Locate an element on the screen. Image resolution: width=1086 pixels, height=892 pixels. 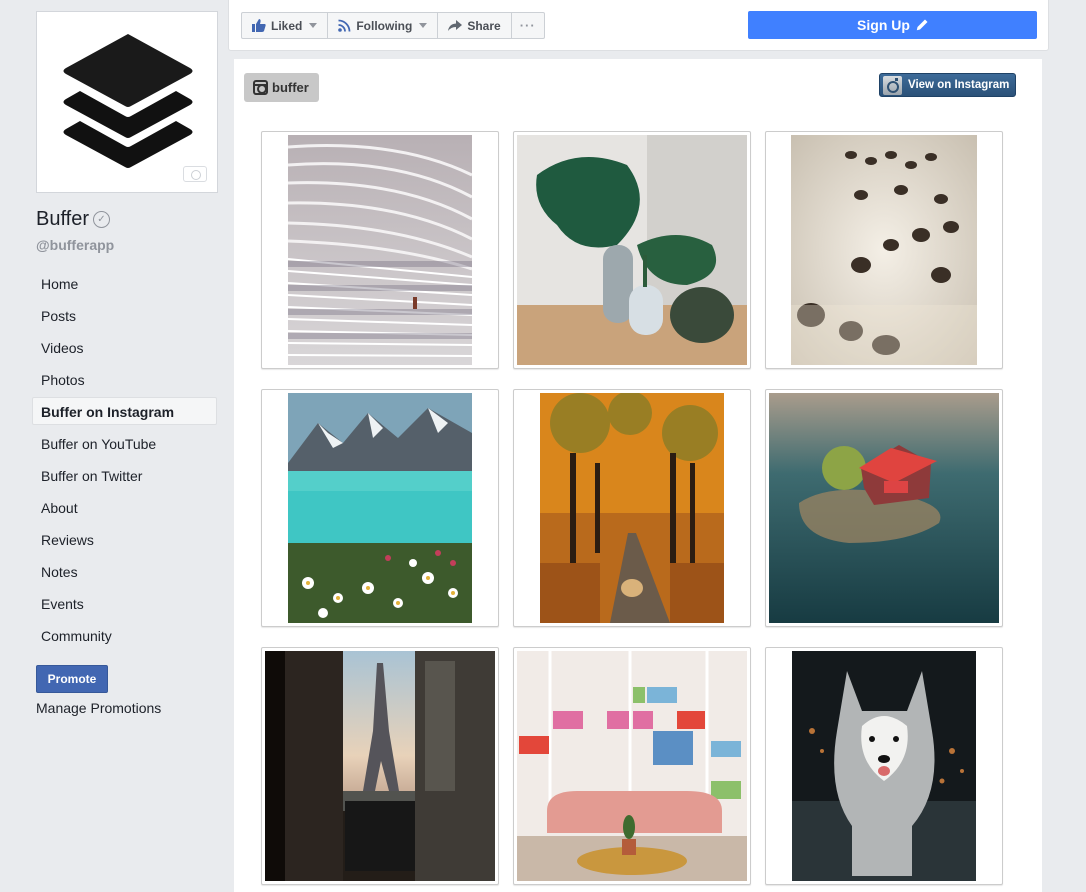
sidebar-item-home: Home is located at coordinates (124, 283).